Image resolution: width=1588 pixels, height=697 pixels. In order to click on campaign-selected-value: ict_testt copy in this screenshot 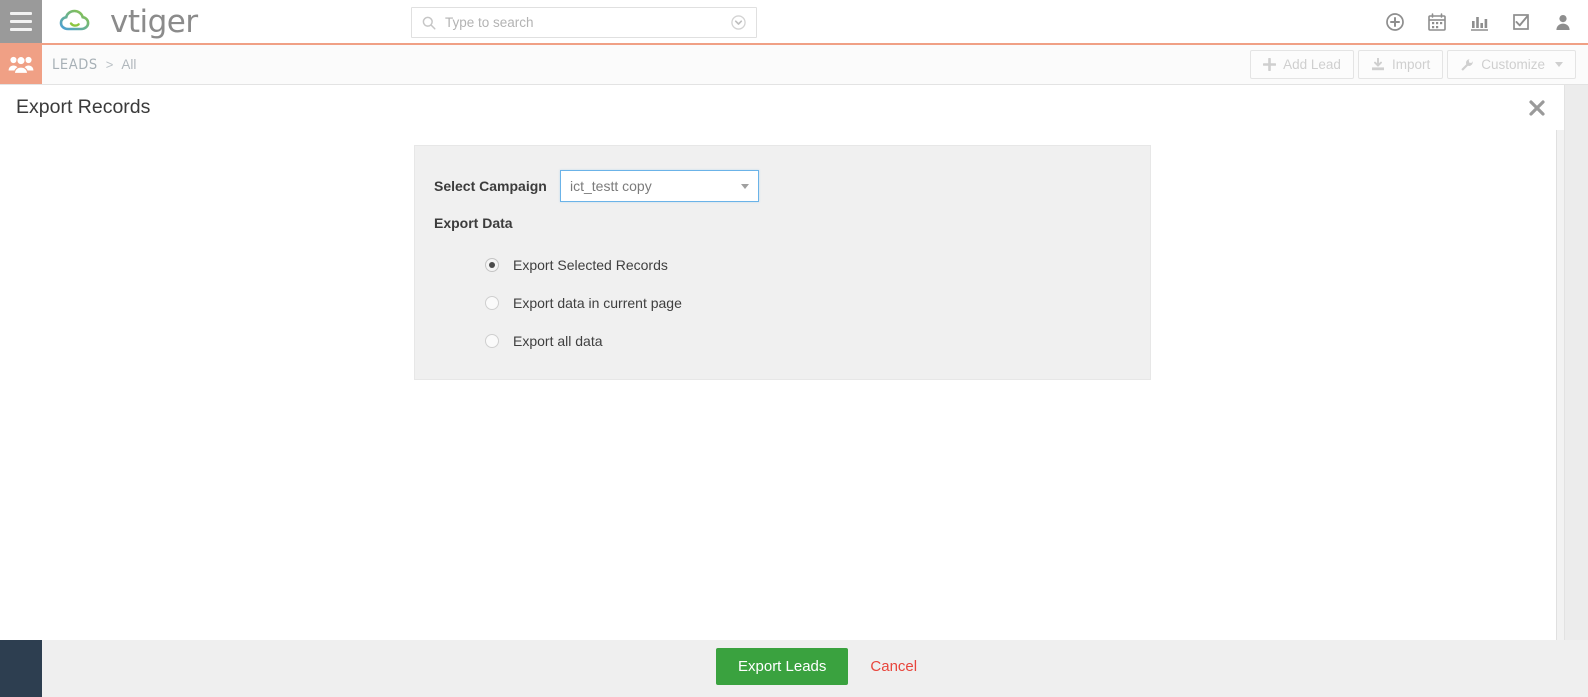, I will do `click(611, 186)`.